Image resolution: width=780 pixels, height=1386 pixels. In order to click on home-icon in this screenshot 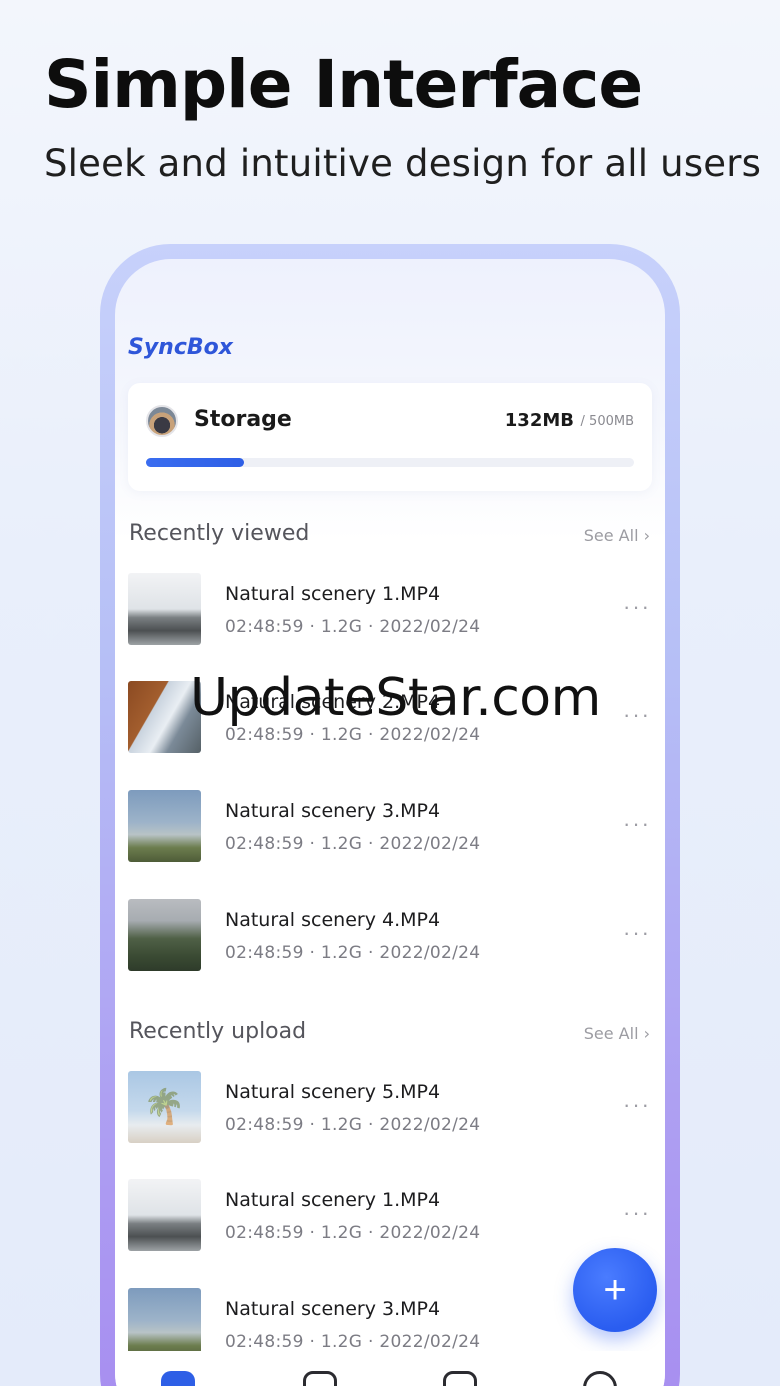, I will do `click(178, 1378)`.